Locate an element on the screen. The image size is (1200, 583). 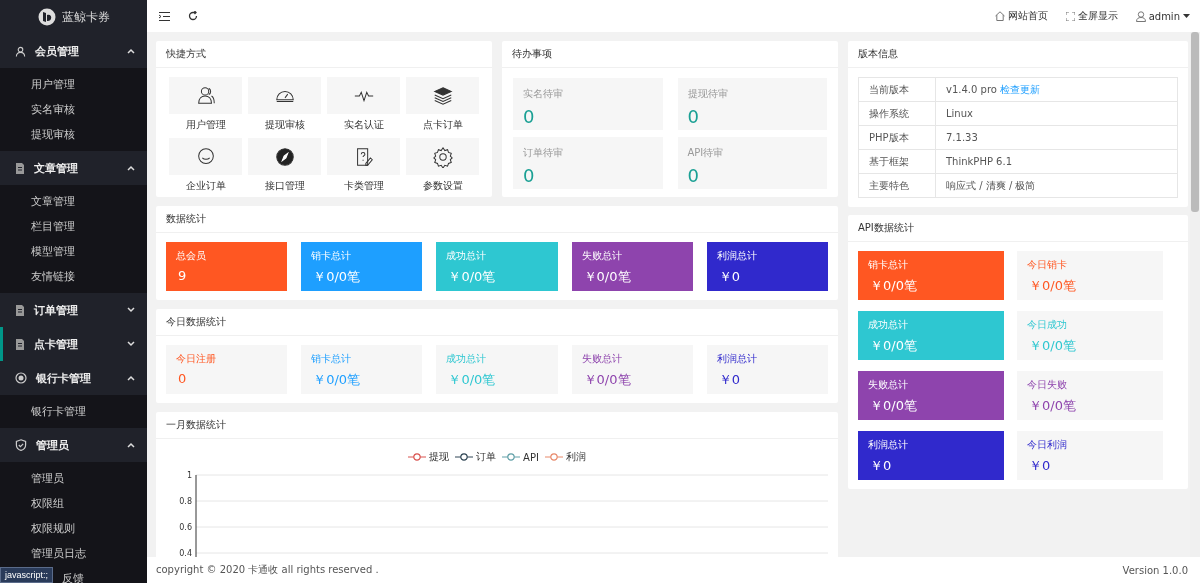
document-icon is located at coordinates (20, 310).